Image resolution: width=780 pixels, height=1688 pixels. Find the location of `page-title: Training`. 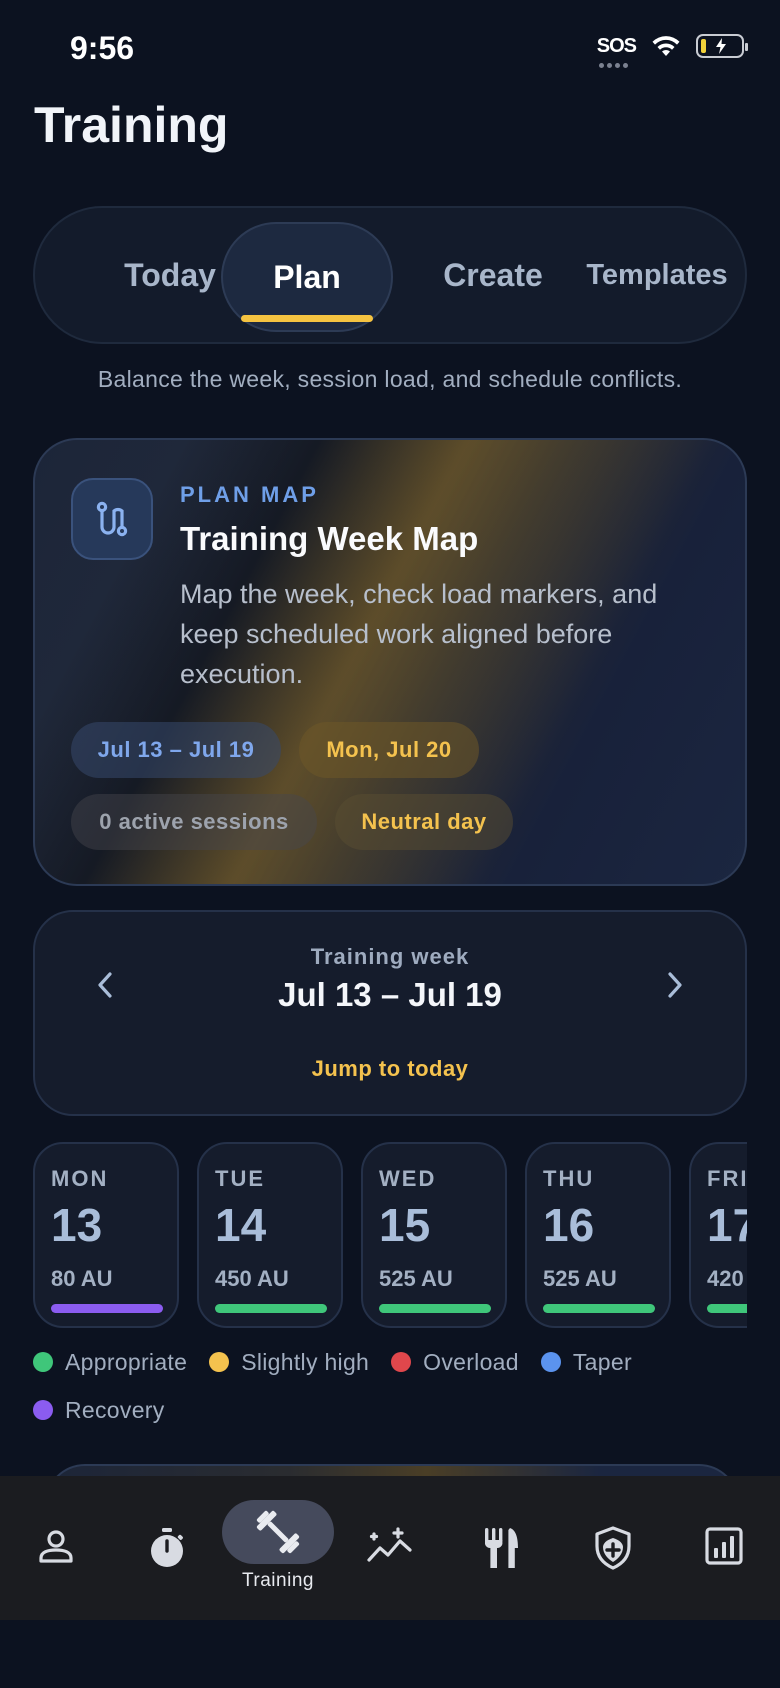

page-title: Training is located at coordinates (131, 125).